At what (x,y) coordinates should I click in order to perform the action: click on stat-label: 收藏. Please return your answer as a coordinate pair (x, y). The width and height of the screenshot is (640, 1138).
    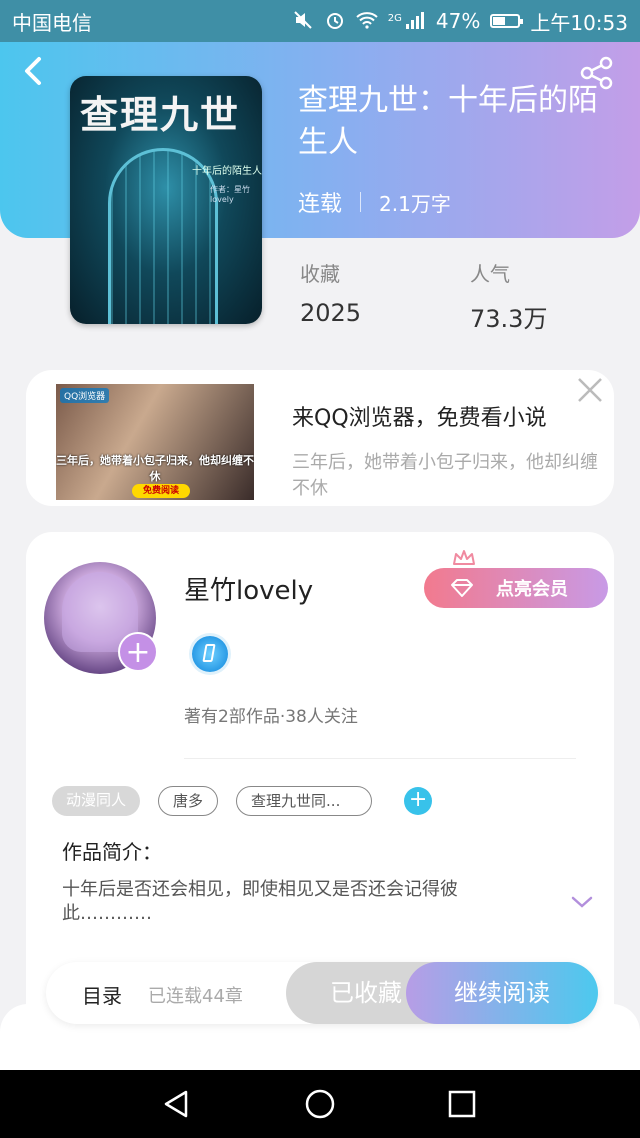
    Looking at the image, I should click on (320, 274).